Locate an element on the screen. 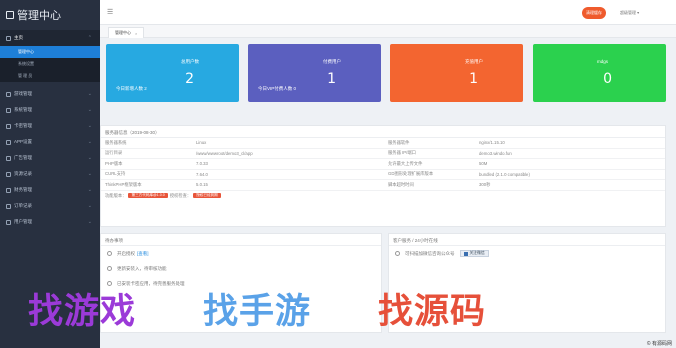 The height and width of the screenshot is (348, 676). watermark-text: 找手游 is located at coordinates (257, 312).